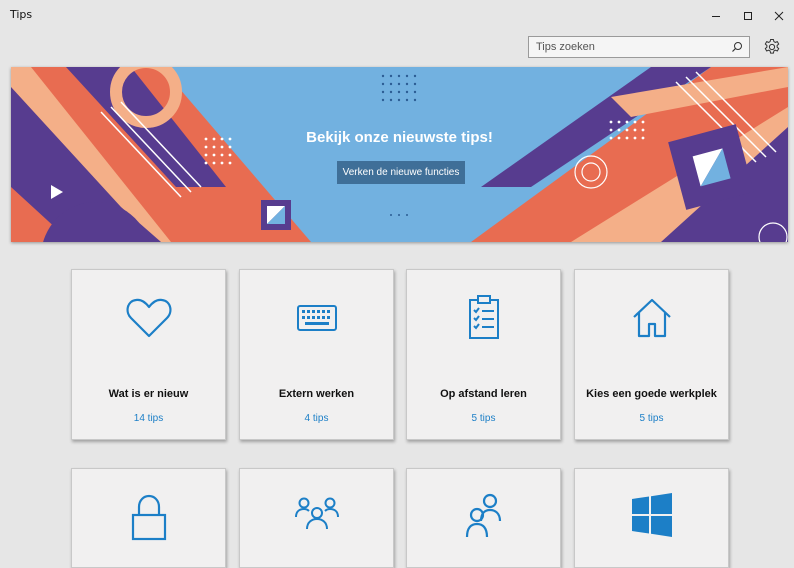 The image size is (794, 568). I want to click on windows-logo-icon, so click(651, 515).